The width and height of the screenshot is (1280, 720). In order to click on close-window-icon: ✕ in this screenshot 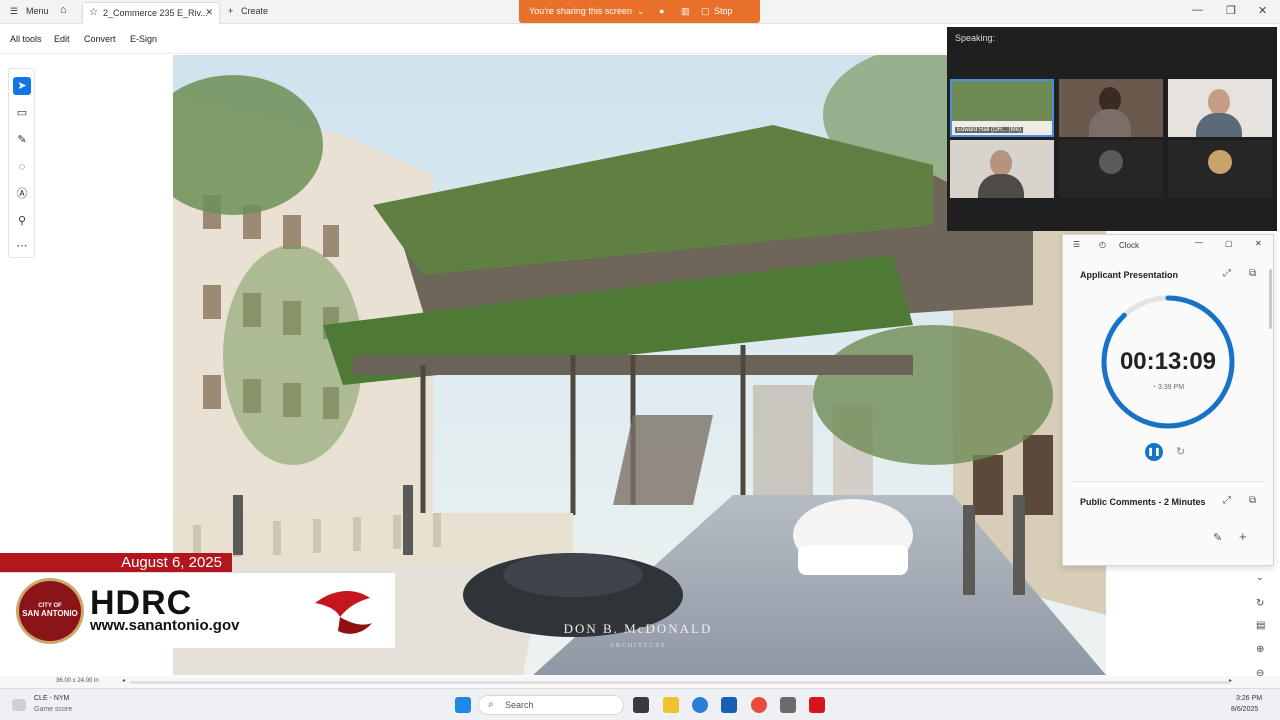, I will do `click(1262, 10)`.